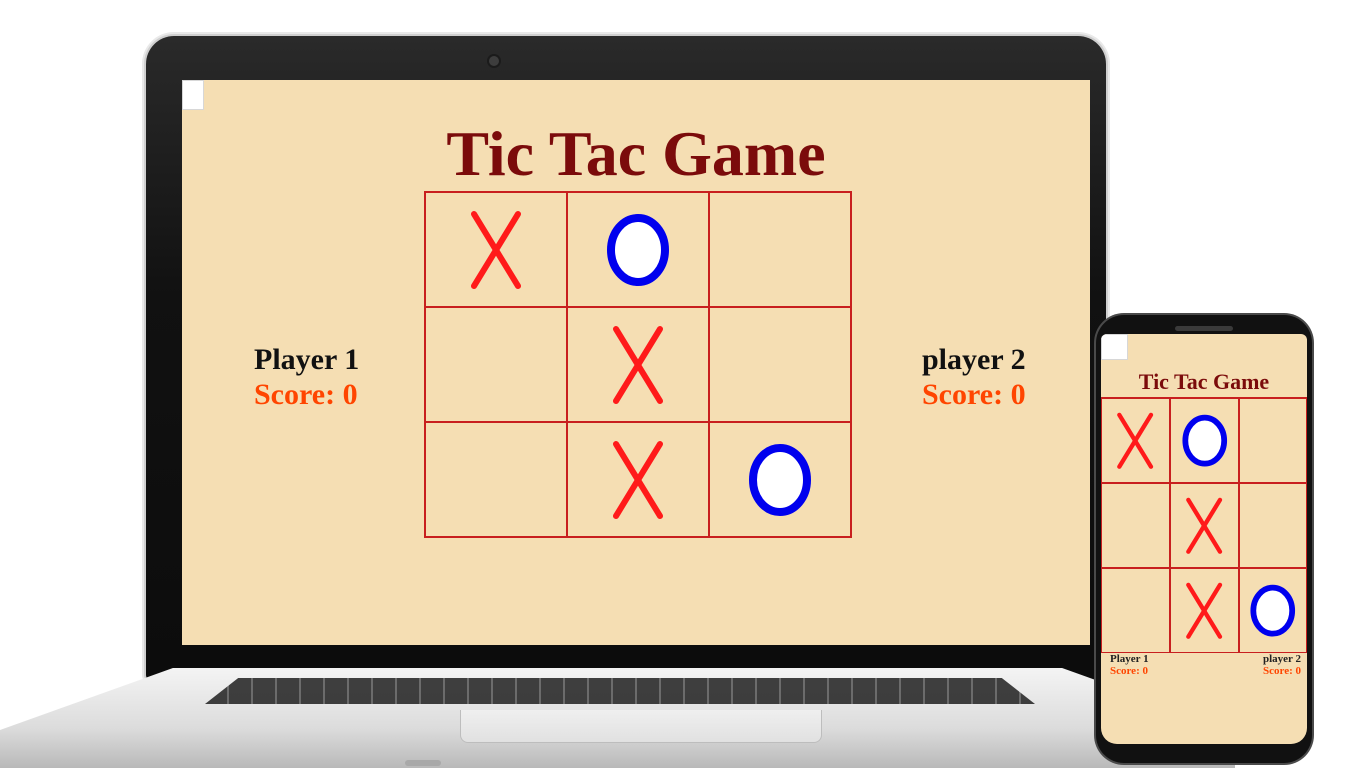 This screenshot has height=768, width=1366. I want to click on phone-speaker, so click(1204, 328).